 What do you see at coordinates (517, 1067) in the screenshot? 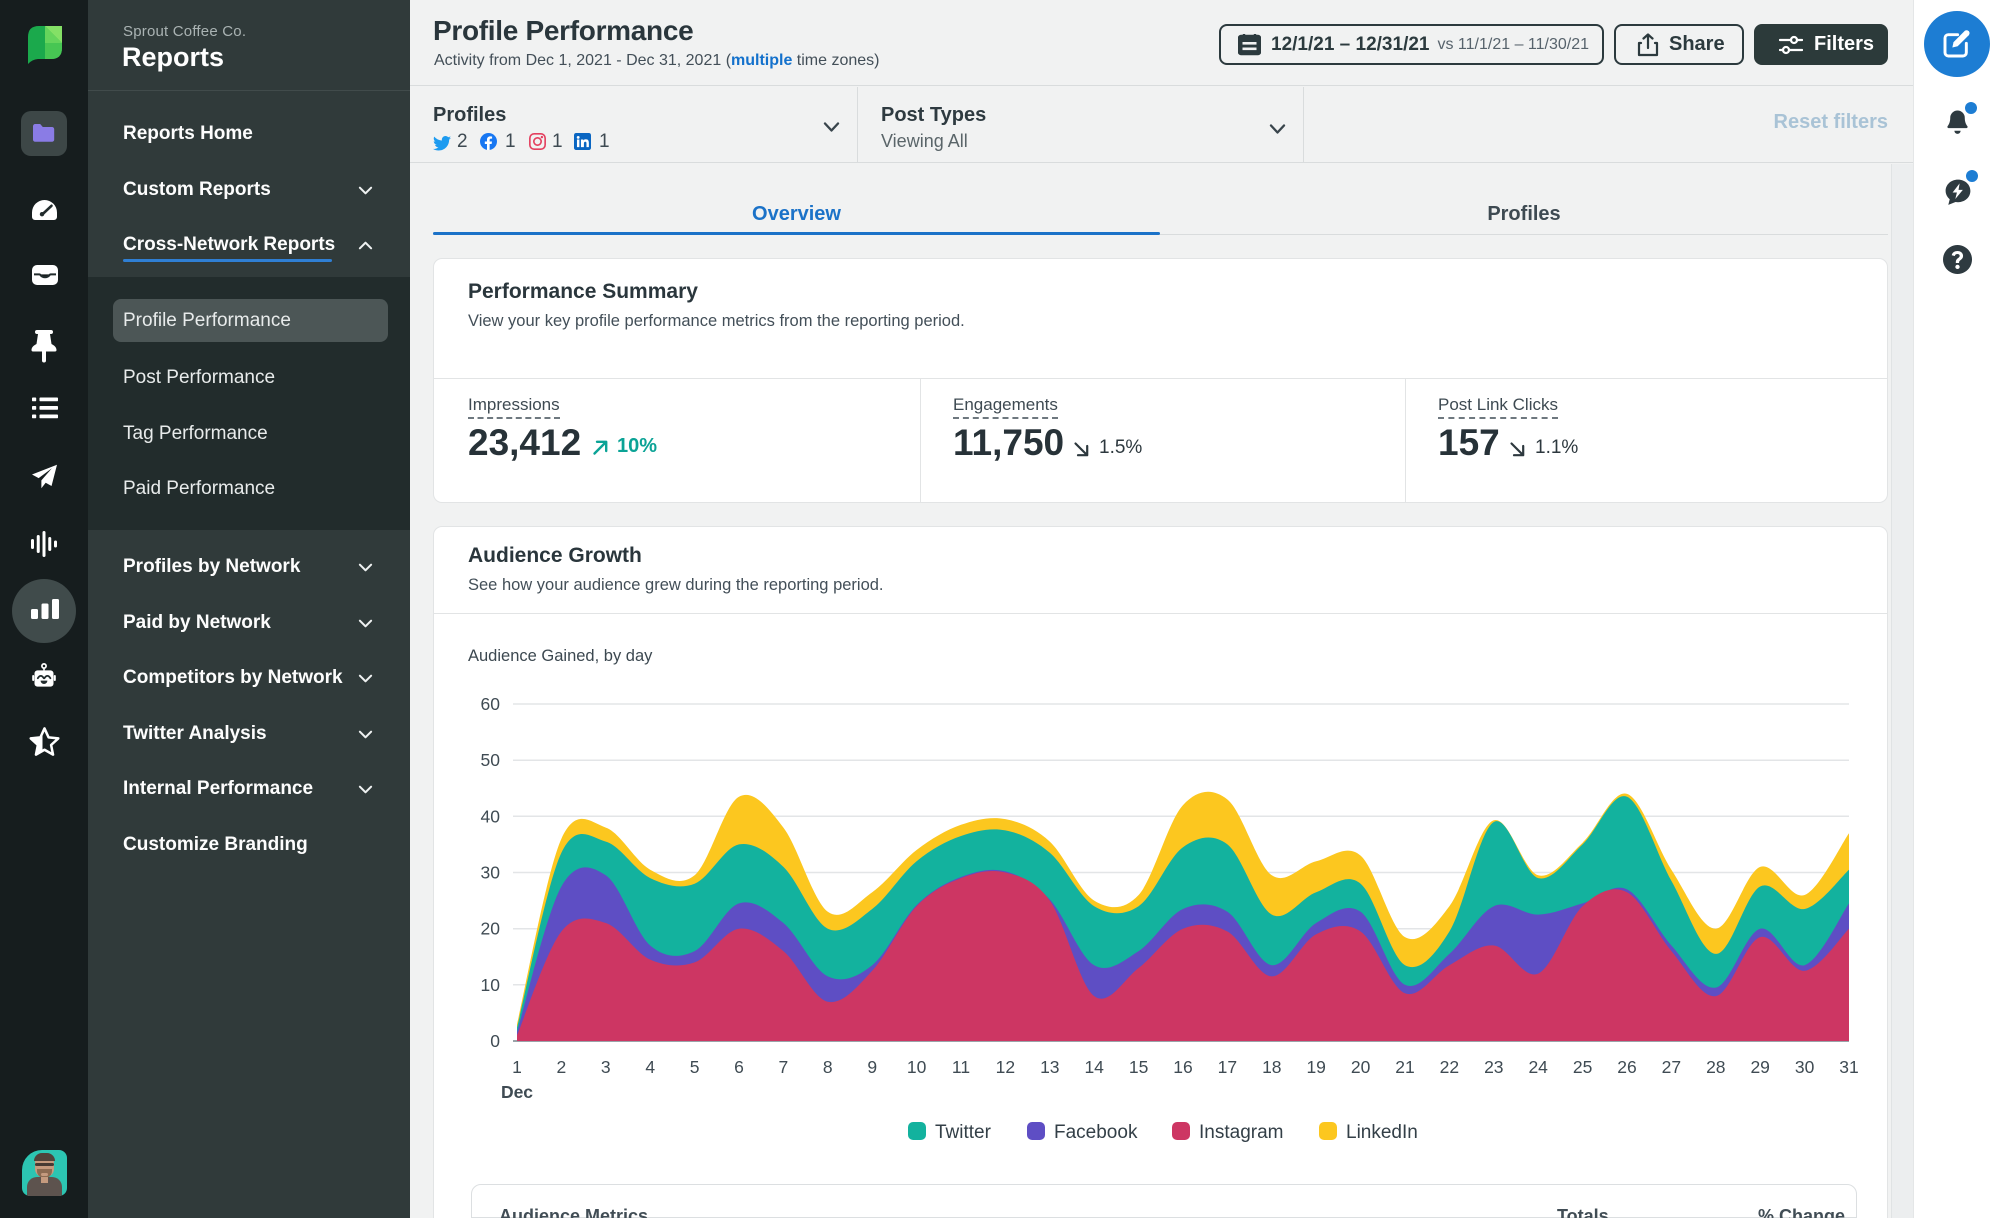
I see `svg-text: 1` at bounding box center [517, 1067].